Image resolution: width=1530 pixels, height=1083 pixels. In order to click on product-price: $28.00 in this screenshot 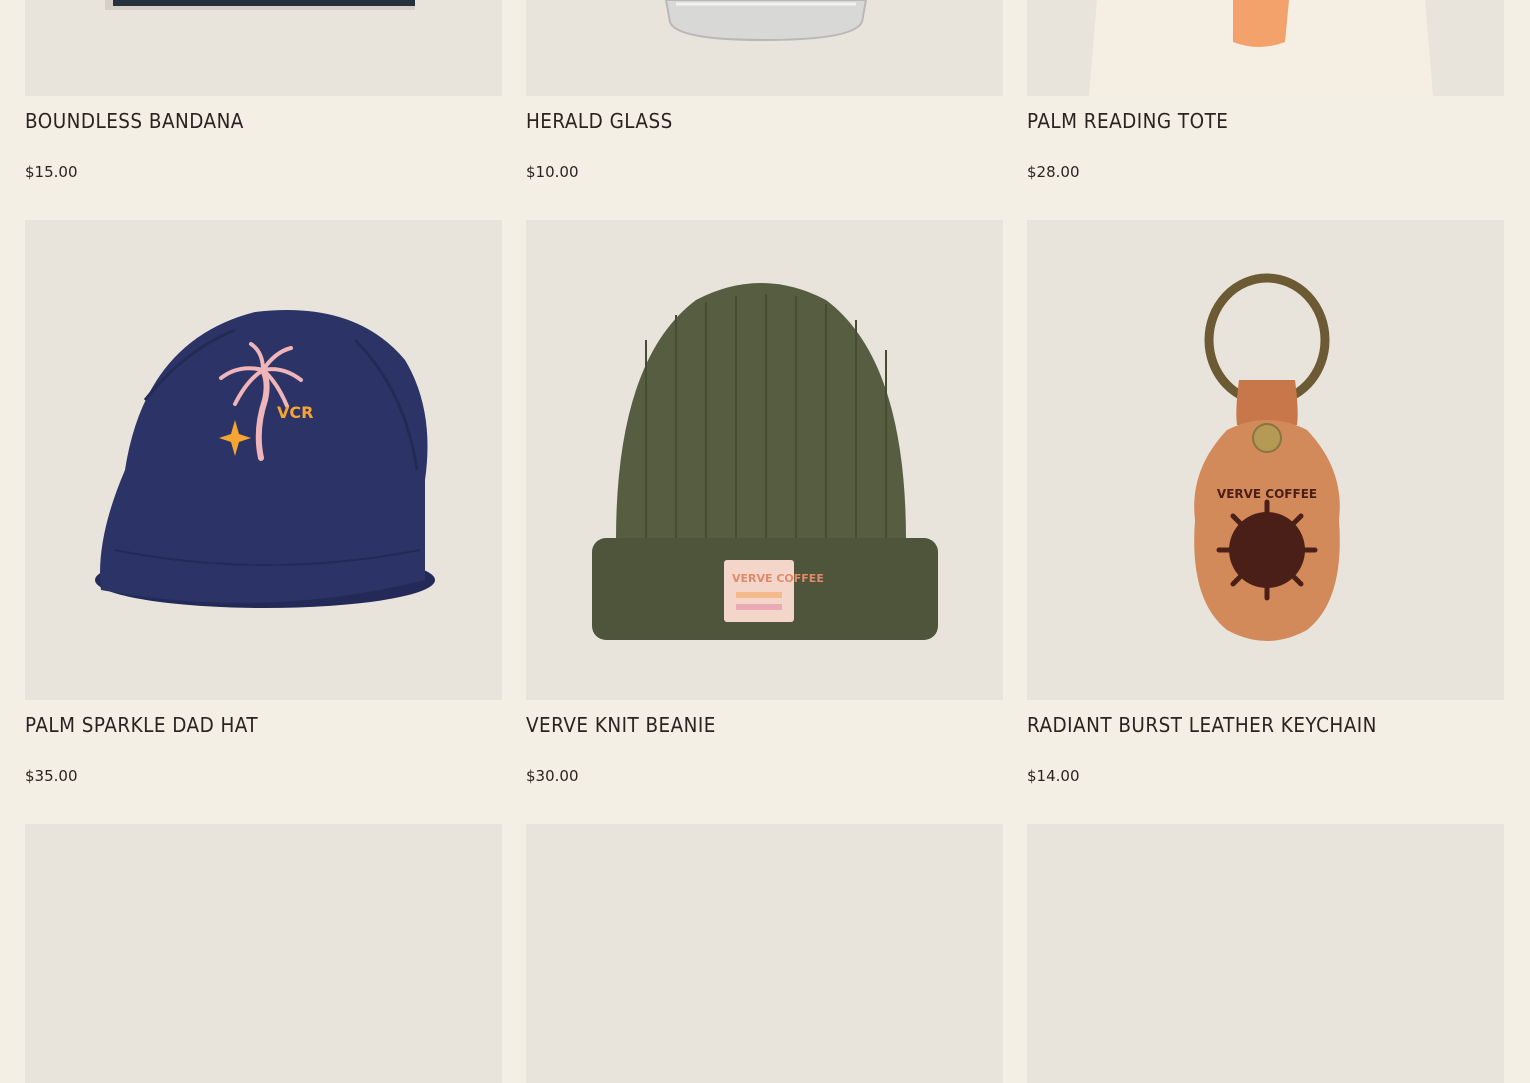, I will do `click(1053, 172)`.